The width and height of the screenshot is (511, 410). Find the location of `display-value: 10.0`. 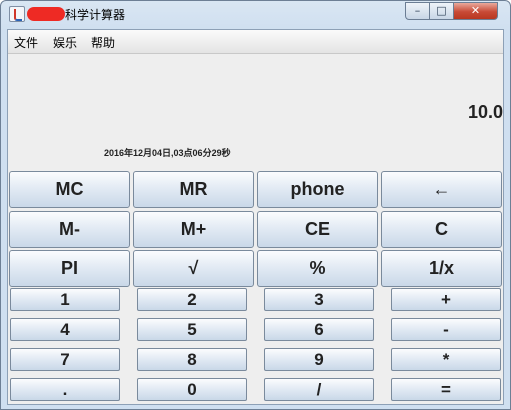

display-value: 10.0 is located at coordinates (485, 112).